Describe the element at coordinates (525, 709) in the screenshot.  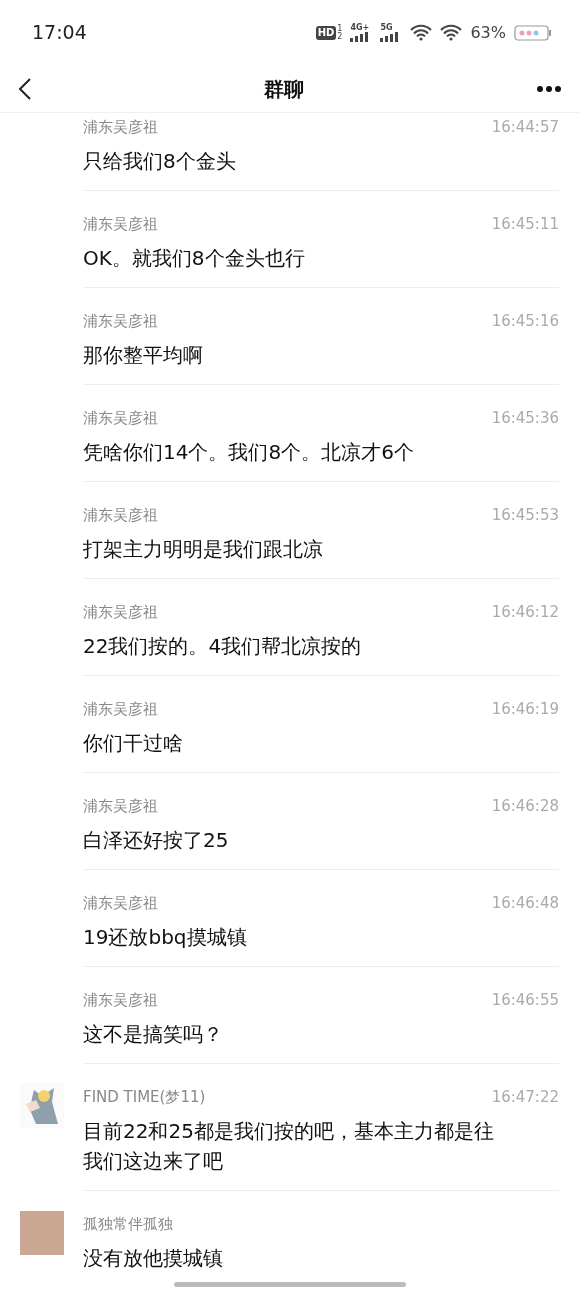
I see `message-time: 16:46:19` at that location.